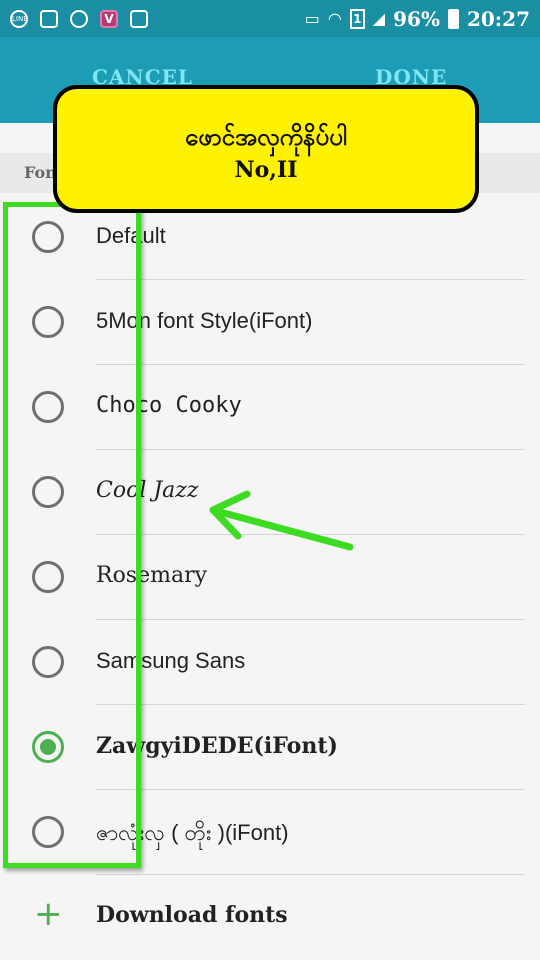 This screenshot has height=960, width=540. I want to click on image-icon, so click(49, 18).